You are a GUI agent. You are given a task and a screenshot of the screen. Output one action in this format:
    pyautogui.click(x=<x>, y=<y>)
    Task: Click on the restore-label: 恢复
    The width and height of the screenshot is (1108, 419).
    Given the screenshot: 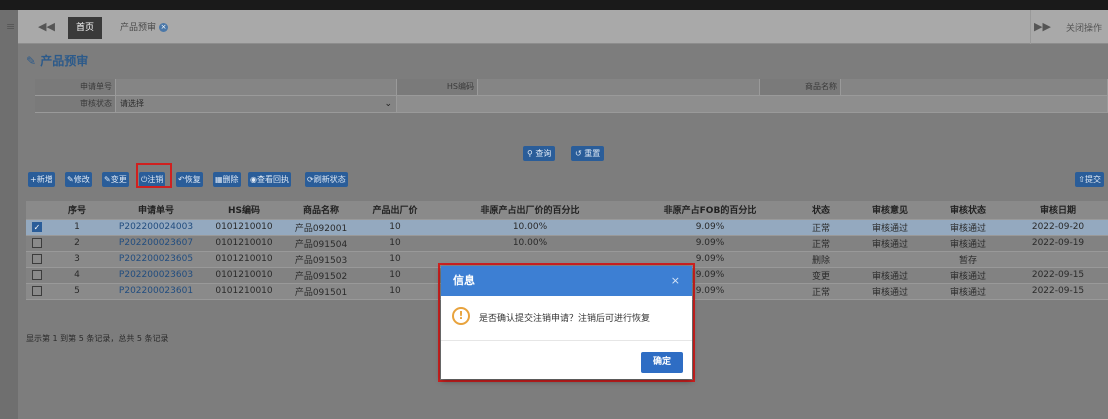 What is the action you would take?
    pyautogui.click(x=192, y=179)
    